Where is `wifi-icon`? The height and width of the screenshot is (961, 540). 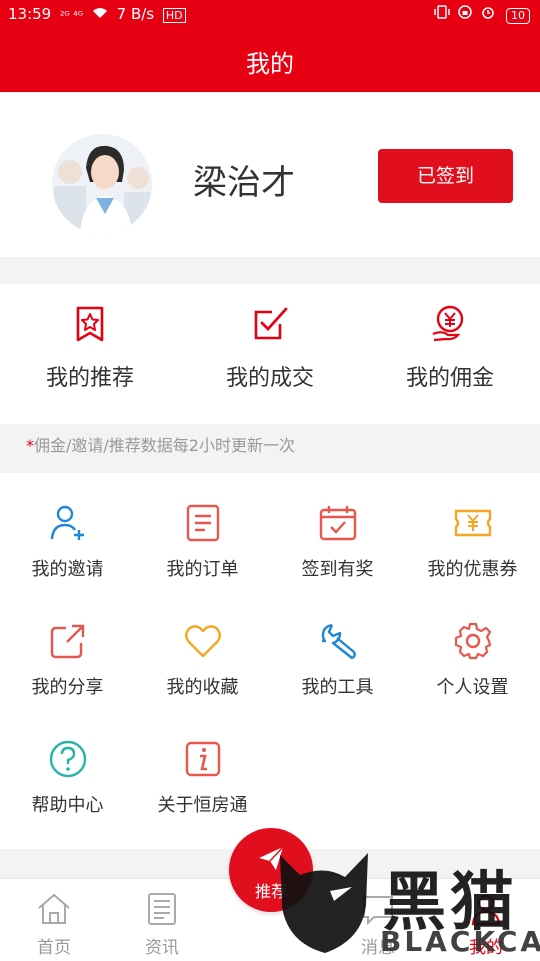
wifi-icon is located at coordinates (102, 14).